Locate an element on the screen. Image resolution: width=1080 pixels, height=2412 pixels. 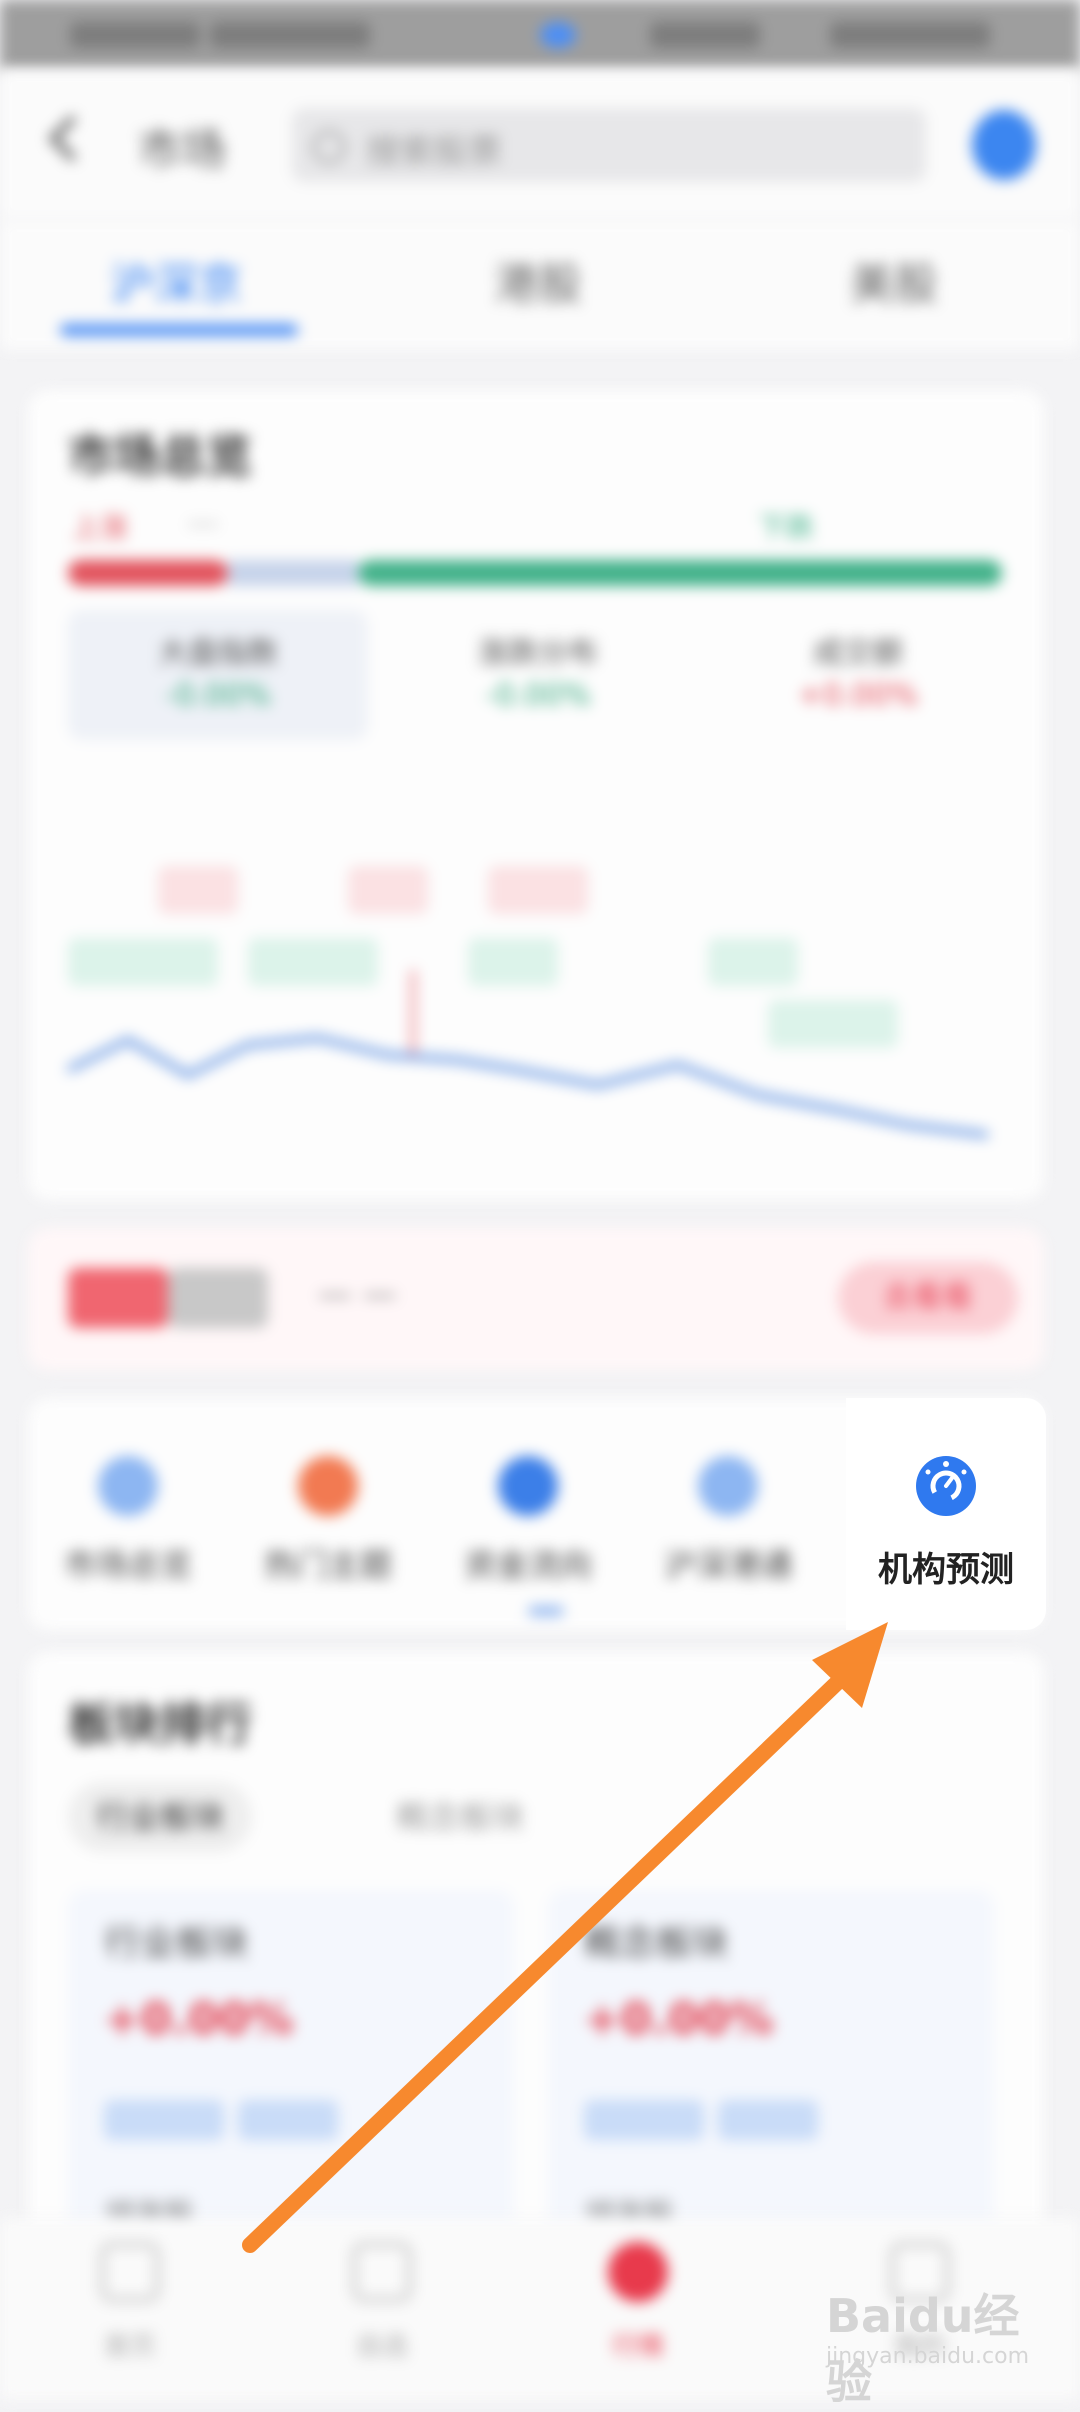
watermark: Baidu经验 jingyan.baidu.com is located at coordinates (940, 2344).